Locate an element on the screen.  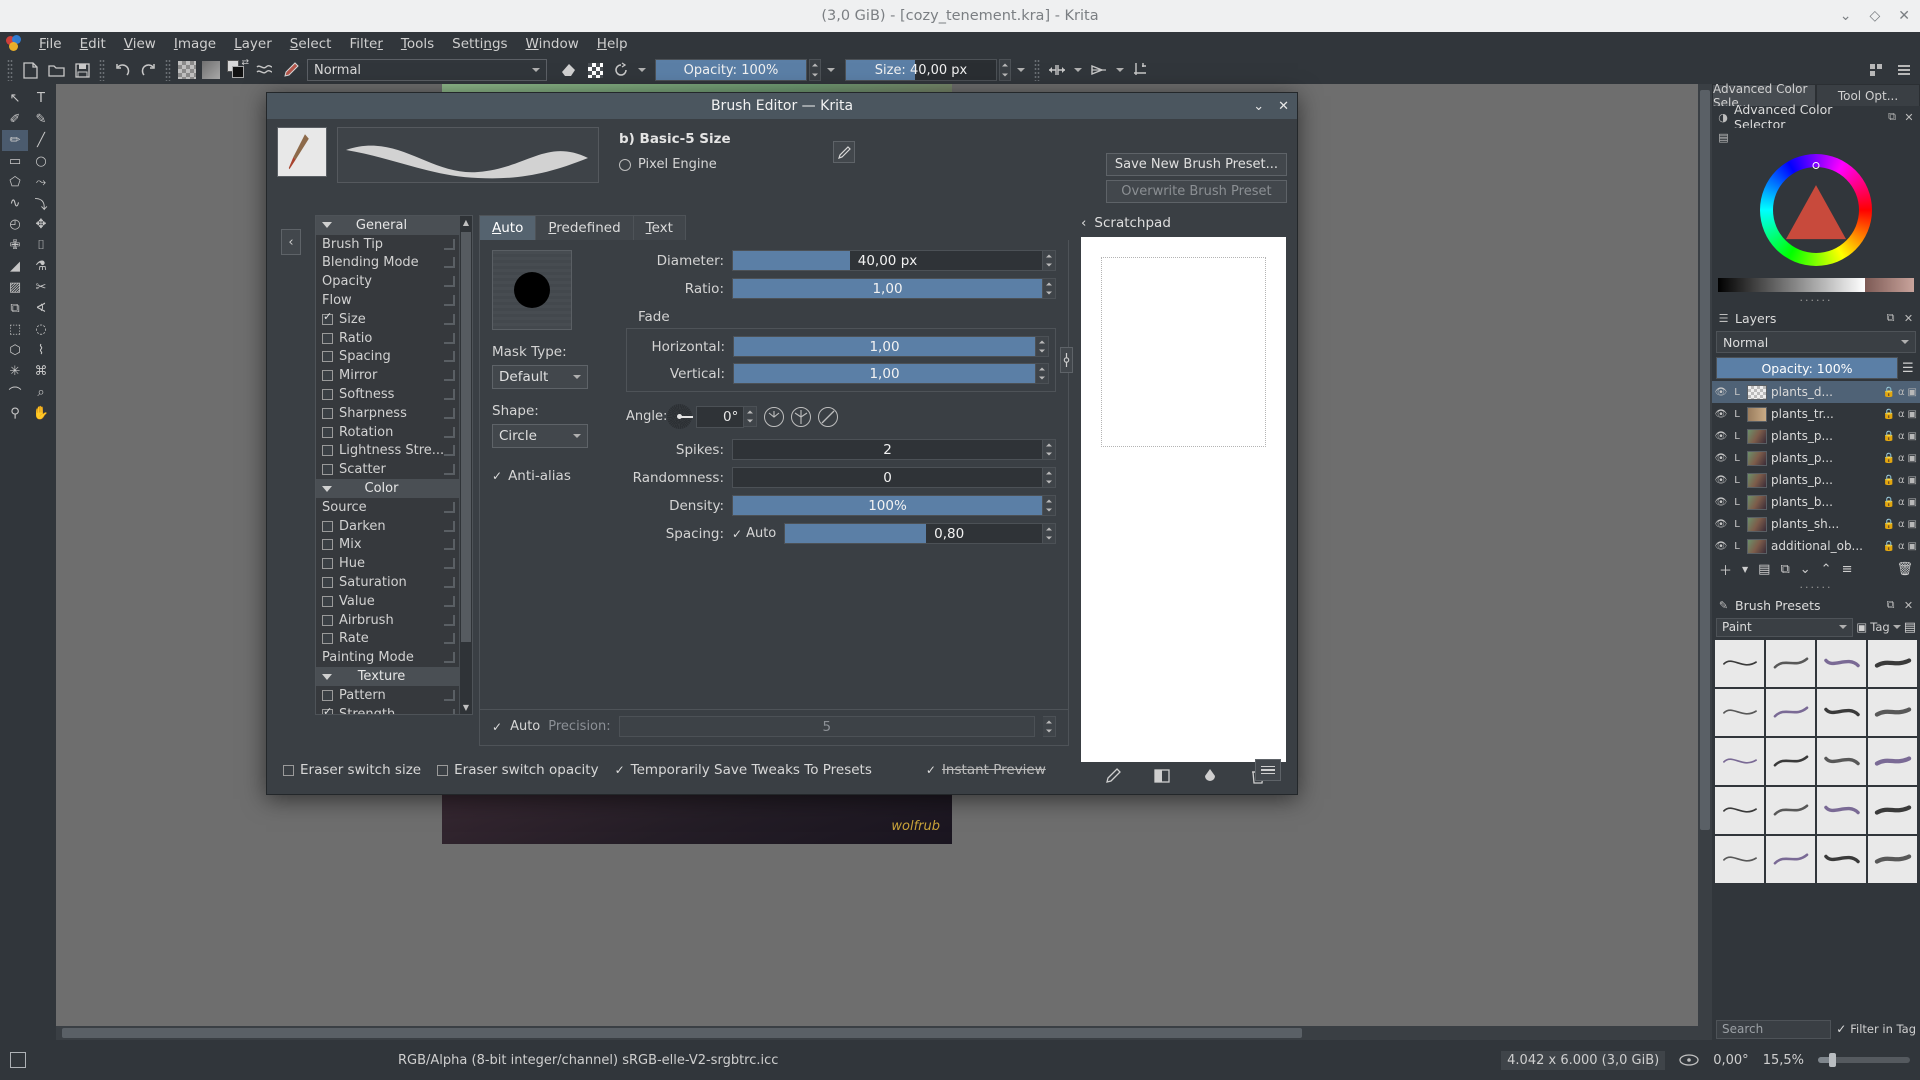
dynamic-brush-tool: ◴ is located at coordinates (15, 224).